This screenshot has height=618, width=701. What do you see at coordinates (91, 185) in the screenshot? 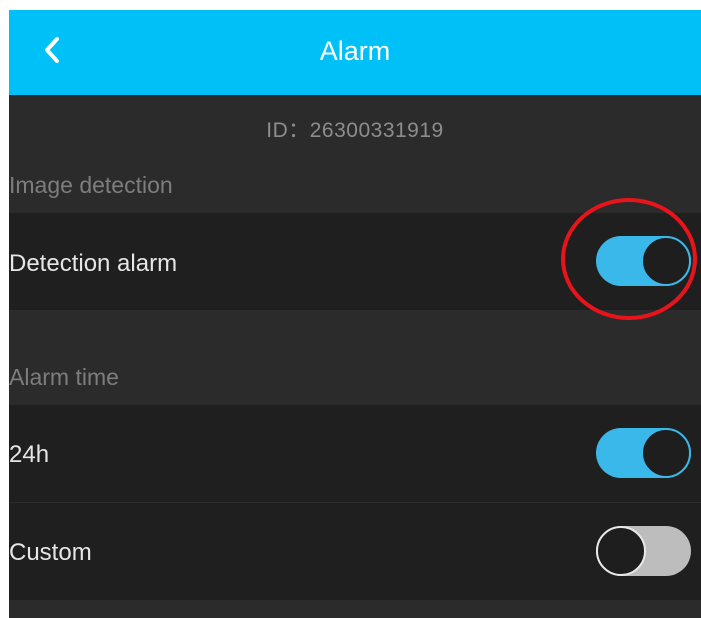
I see `section-header-image-detection: Image detection` at bounding box center [91, 185].